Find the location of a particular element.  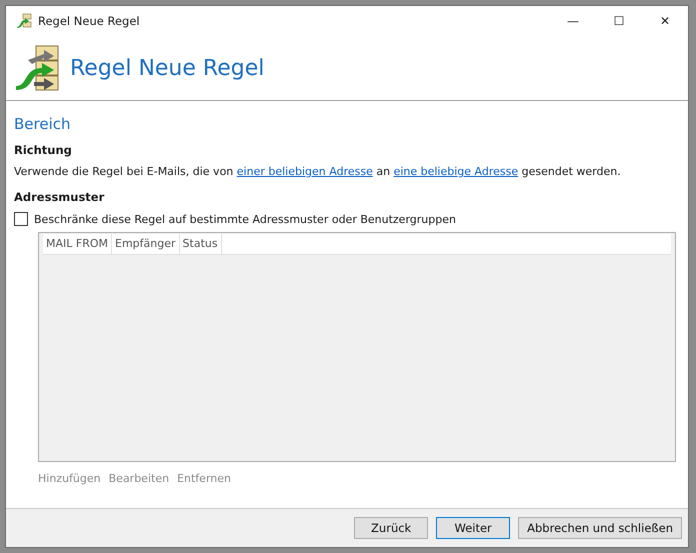

section-heading: Adressmuster is located at coordinates (60, 197).